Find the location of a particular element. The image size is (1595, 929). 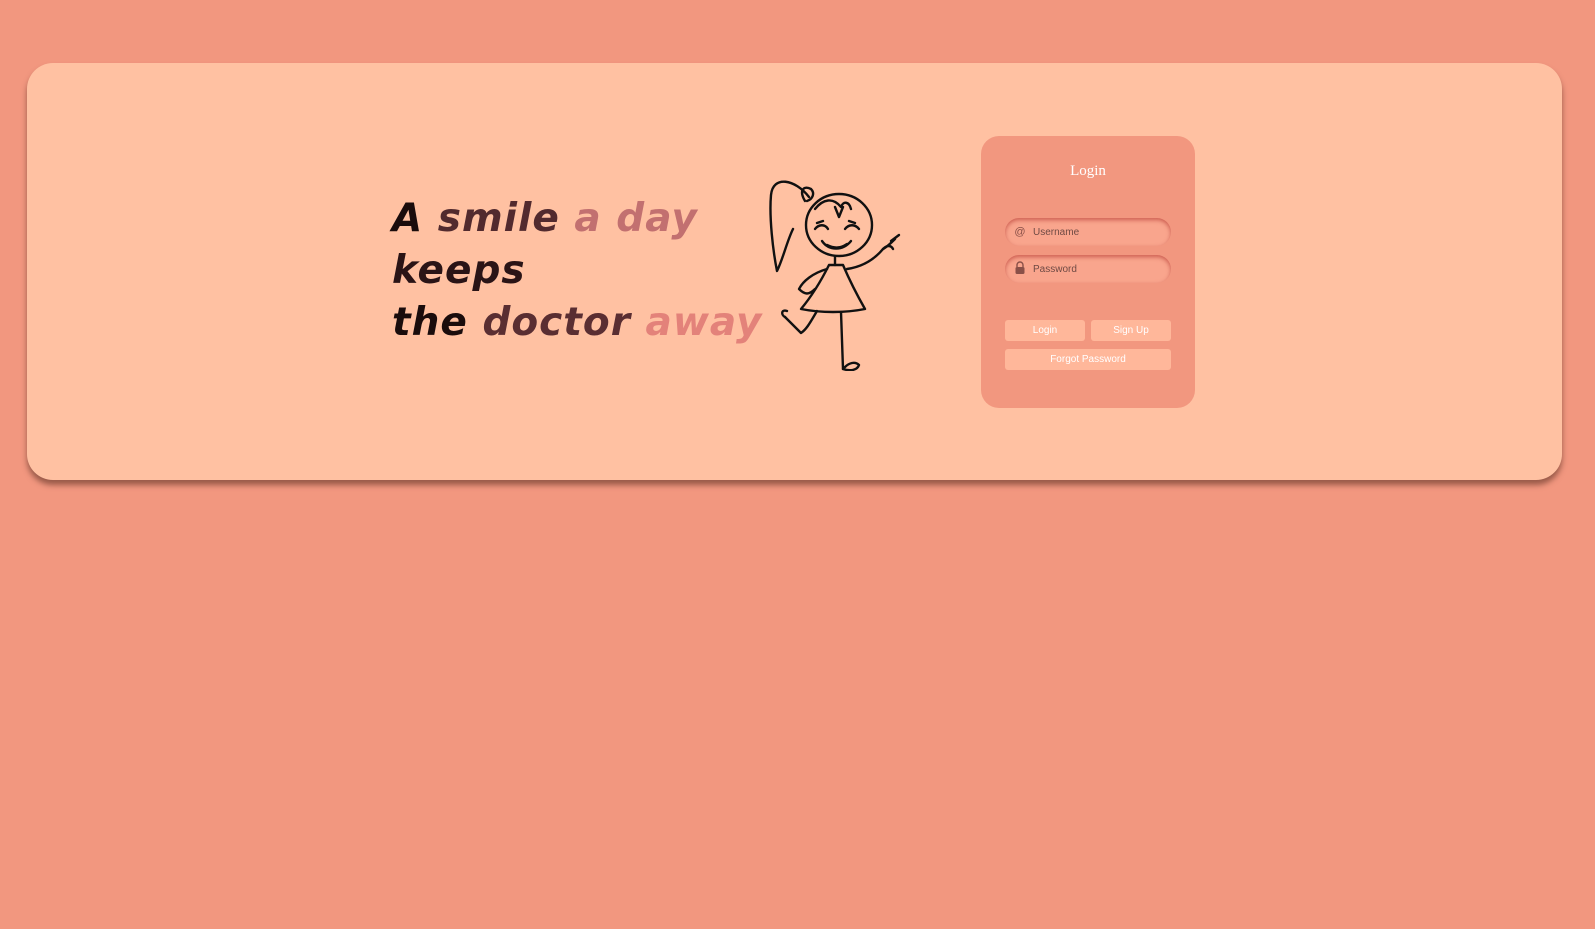

username-input is located at coordinates (1098, 232).